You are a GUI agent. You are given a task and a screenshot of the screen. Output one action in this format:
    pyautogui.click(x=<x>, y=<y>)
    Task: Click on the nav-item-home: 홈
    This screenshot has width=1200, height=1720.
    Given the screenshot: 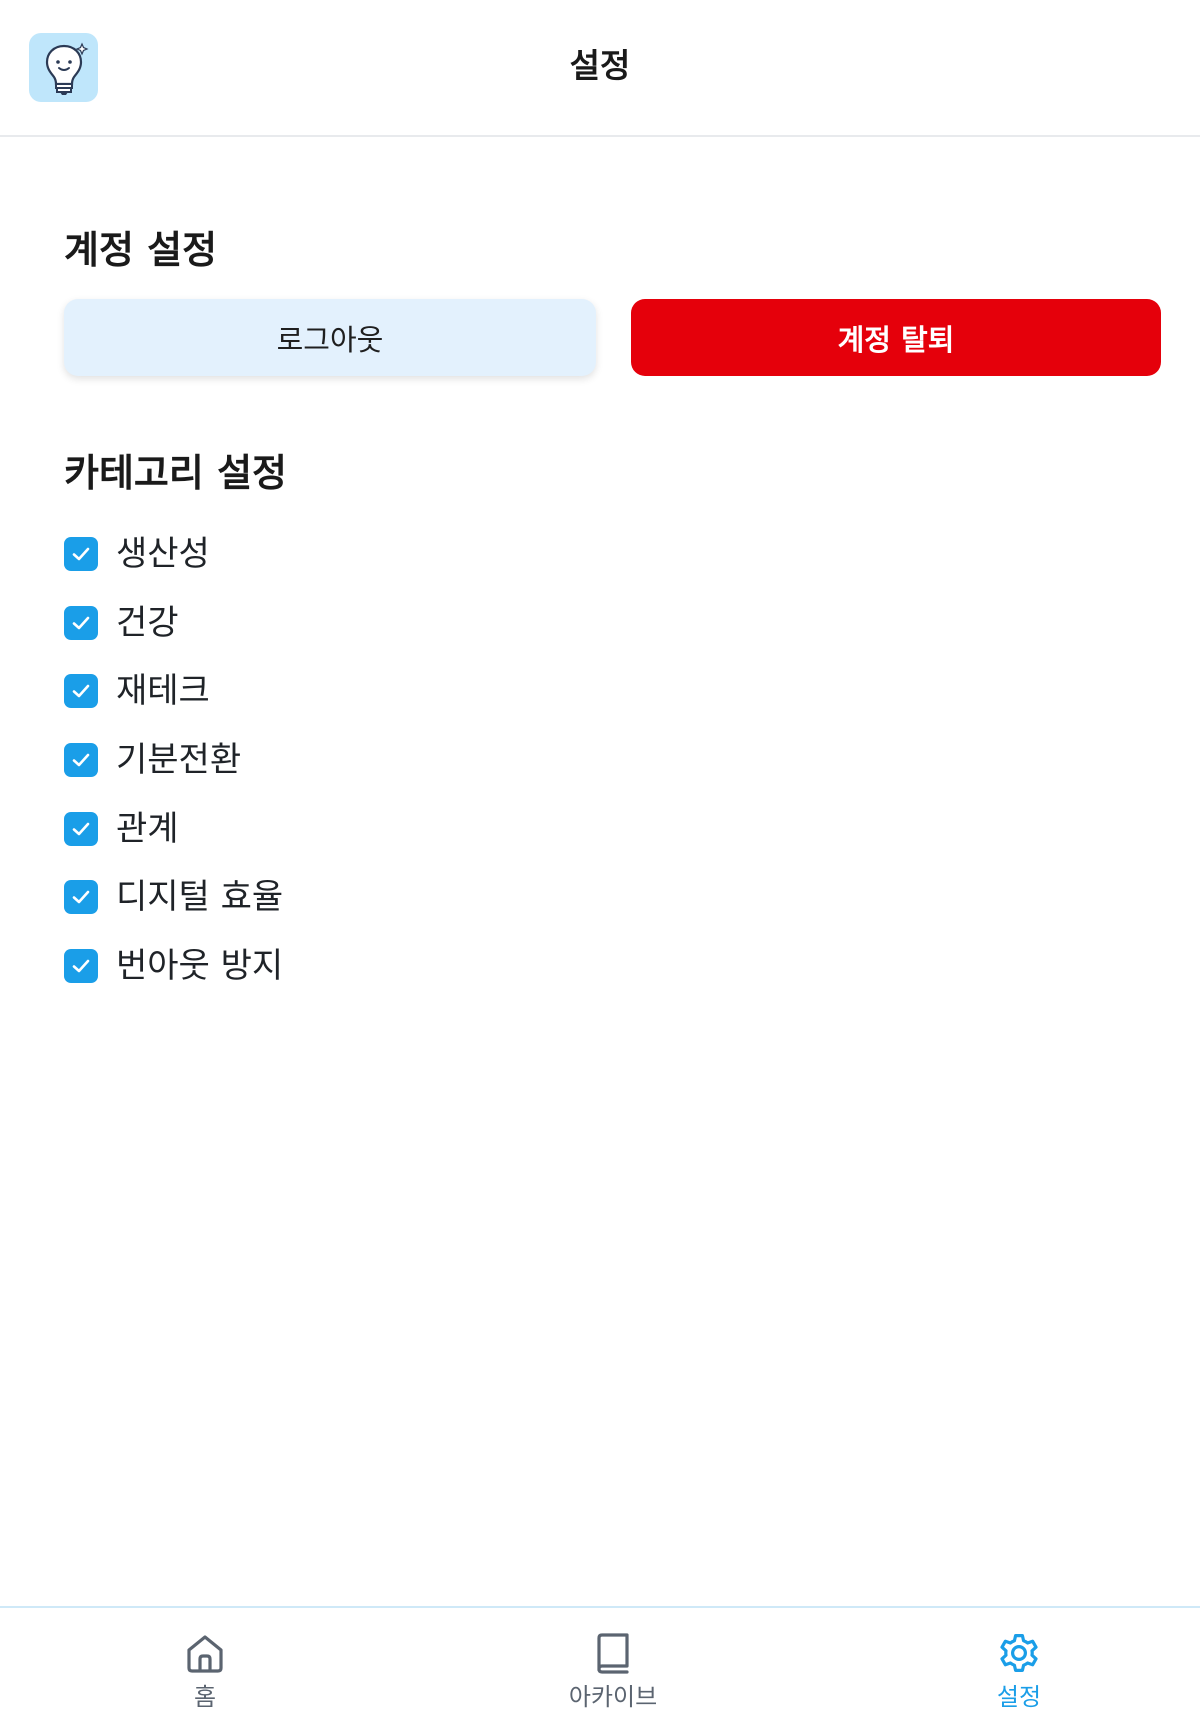 What is the action you would take?
    pyautogui.click(x=205, y=1664)
    